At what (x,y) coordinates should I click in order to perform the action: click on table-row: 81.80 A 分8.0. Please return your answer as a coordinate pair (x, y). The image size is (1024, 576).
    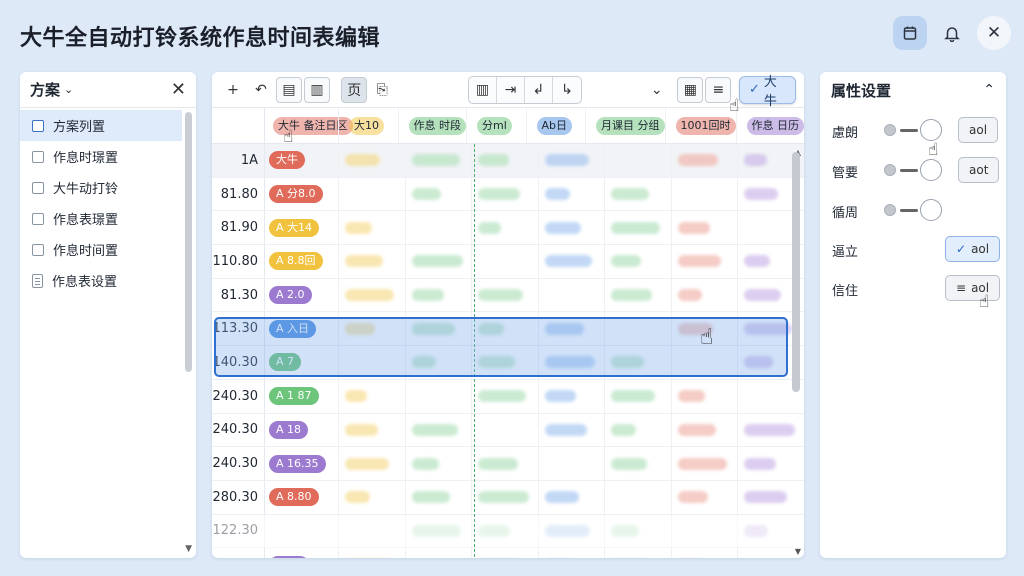
    Looking at the image, I should click on (508, 194).